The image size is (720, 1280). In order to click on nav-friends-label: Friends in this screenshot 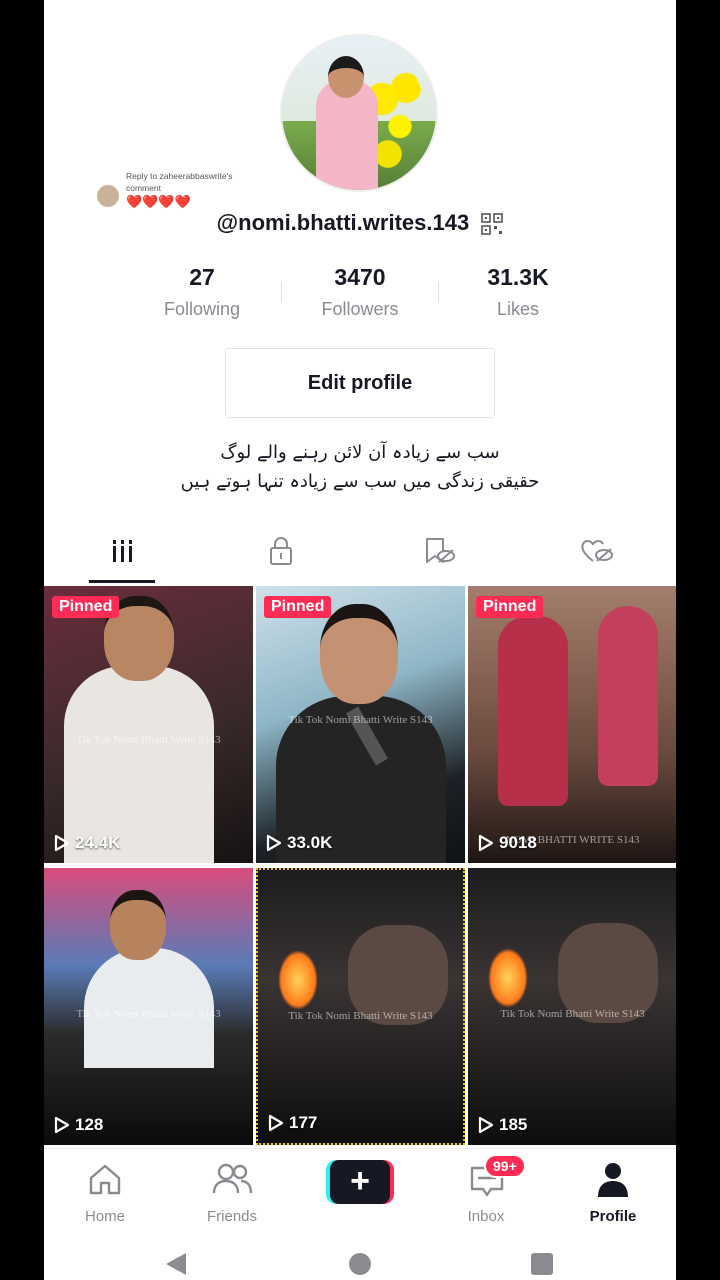, I will do `click(232, 1216)`.